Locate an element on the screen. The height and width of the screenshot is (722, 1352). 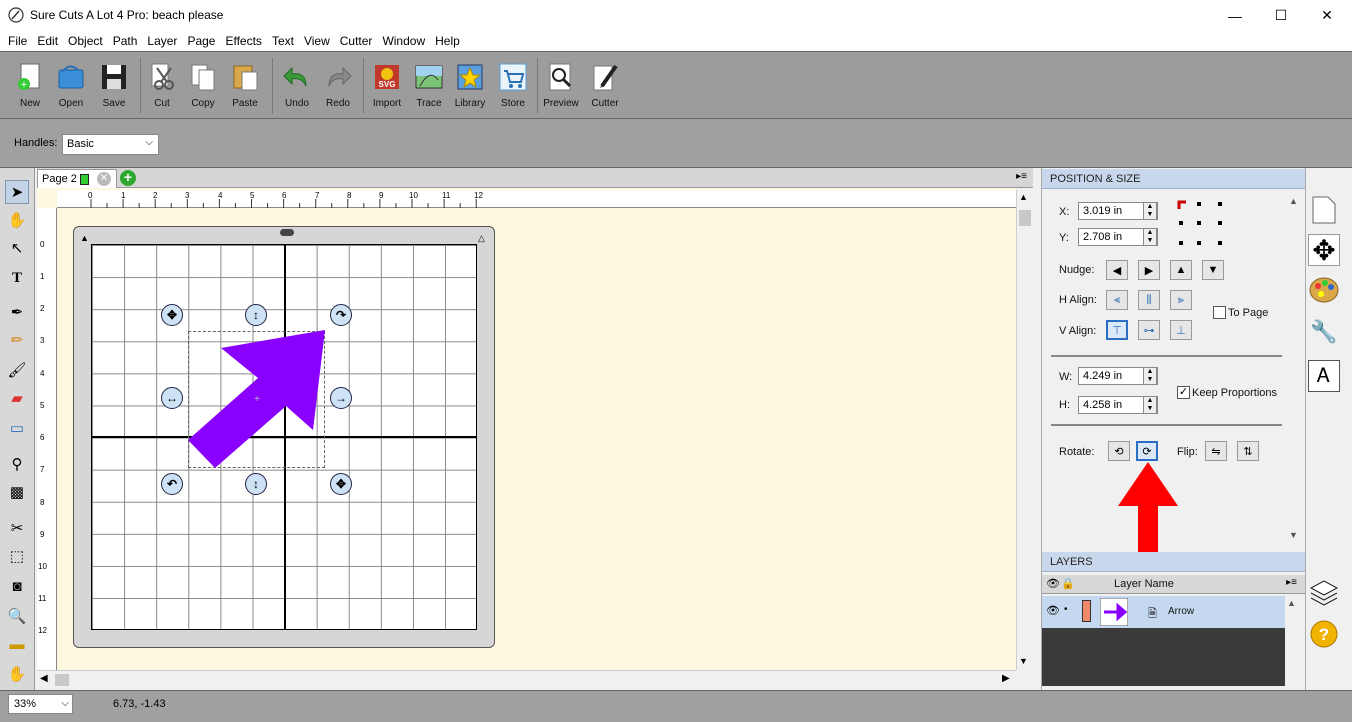
minimize-button: — is located at coordinates (1235, 15).